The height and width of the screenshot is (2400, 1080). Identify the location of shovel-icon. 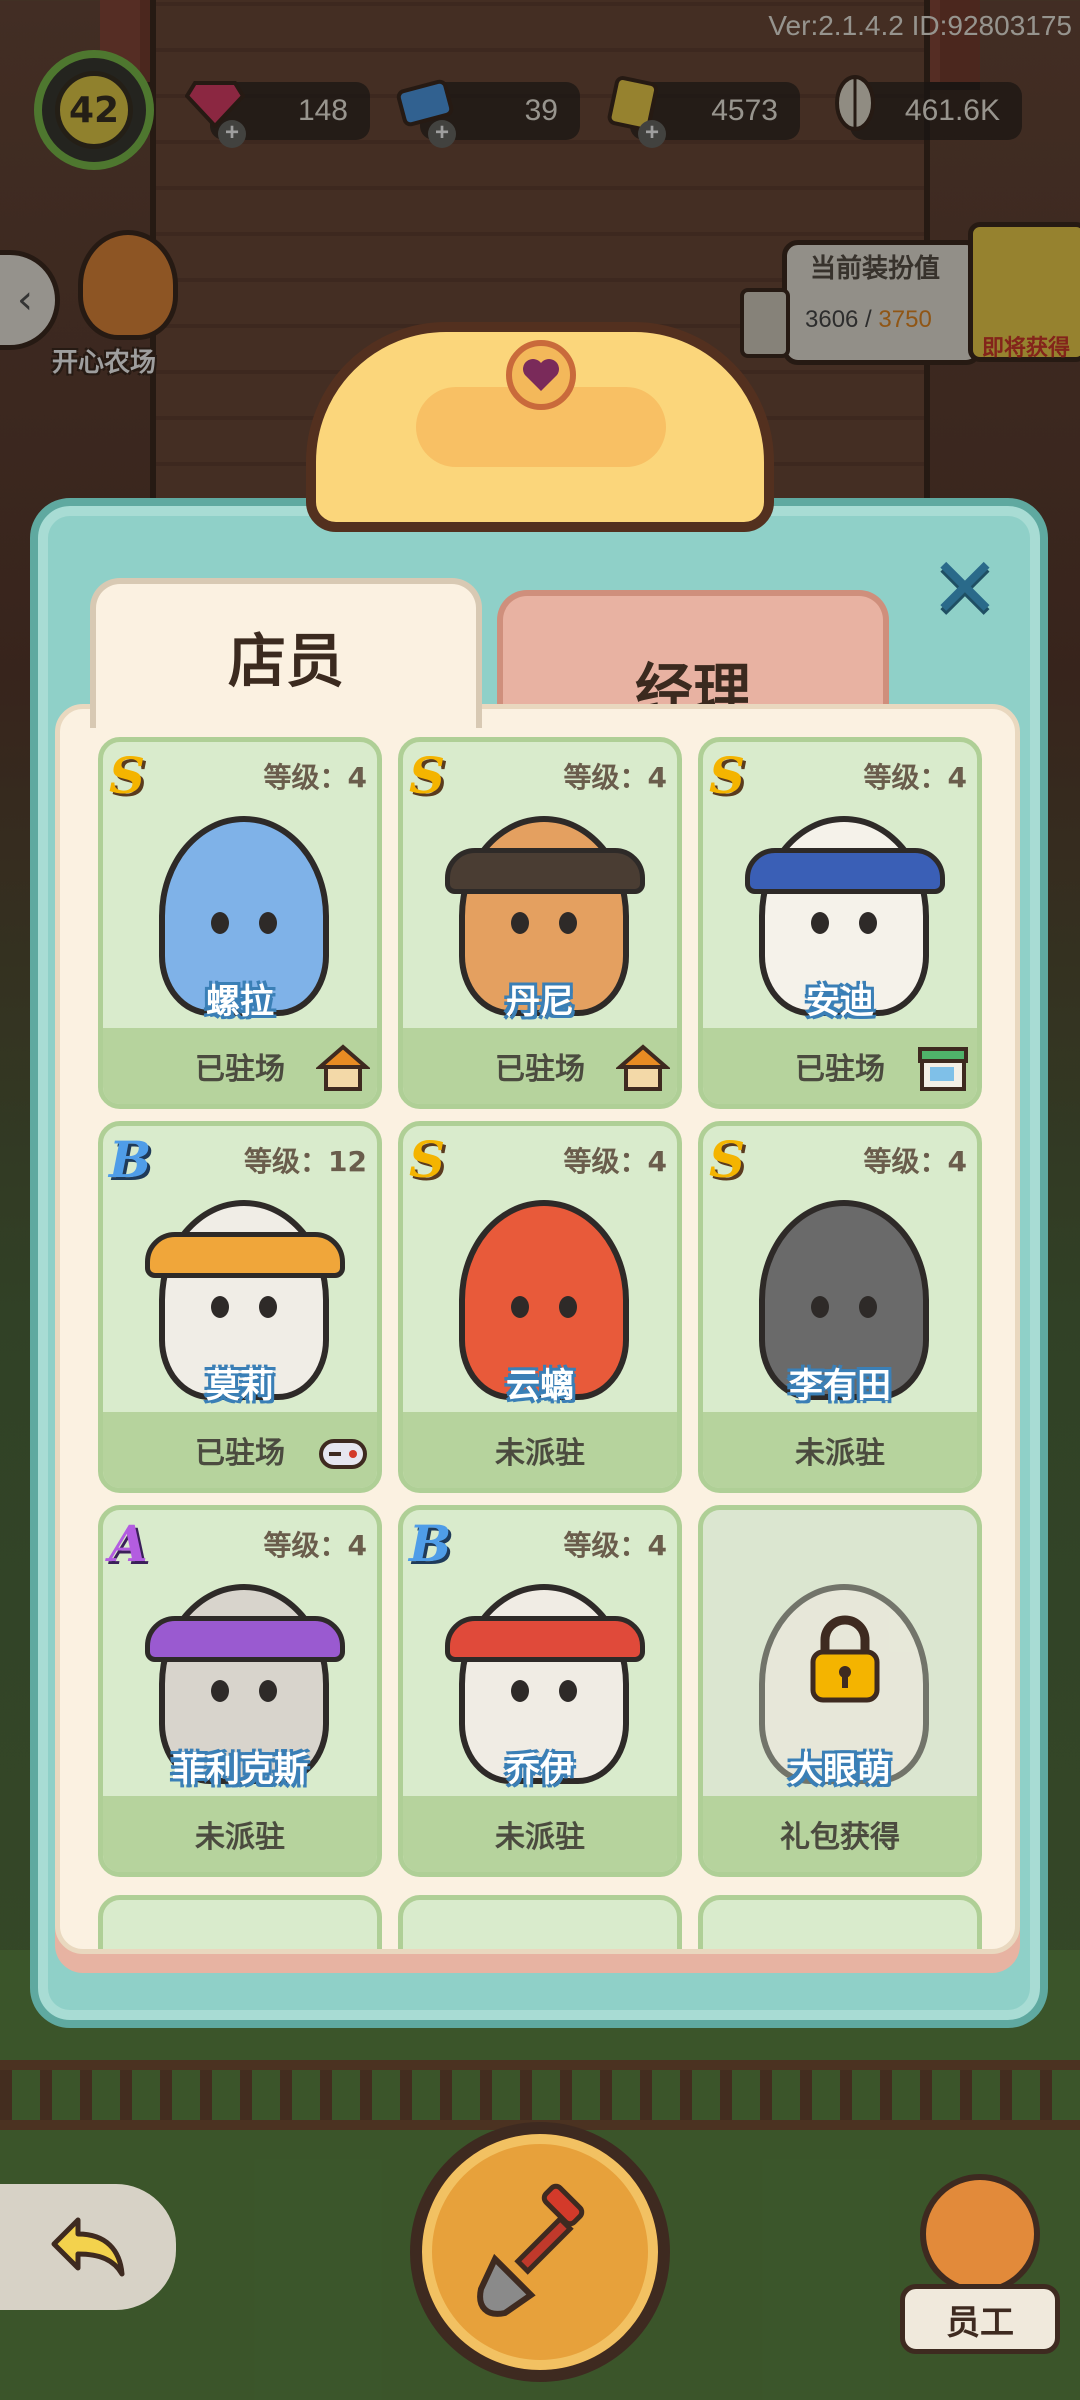
(540, 2252).